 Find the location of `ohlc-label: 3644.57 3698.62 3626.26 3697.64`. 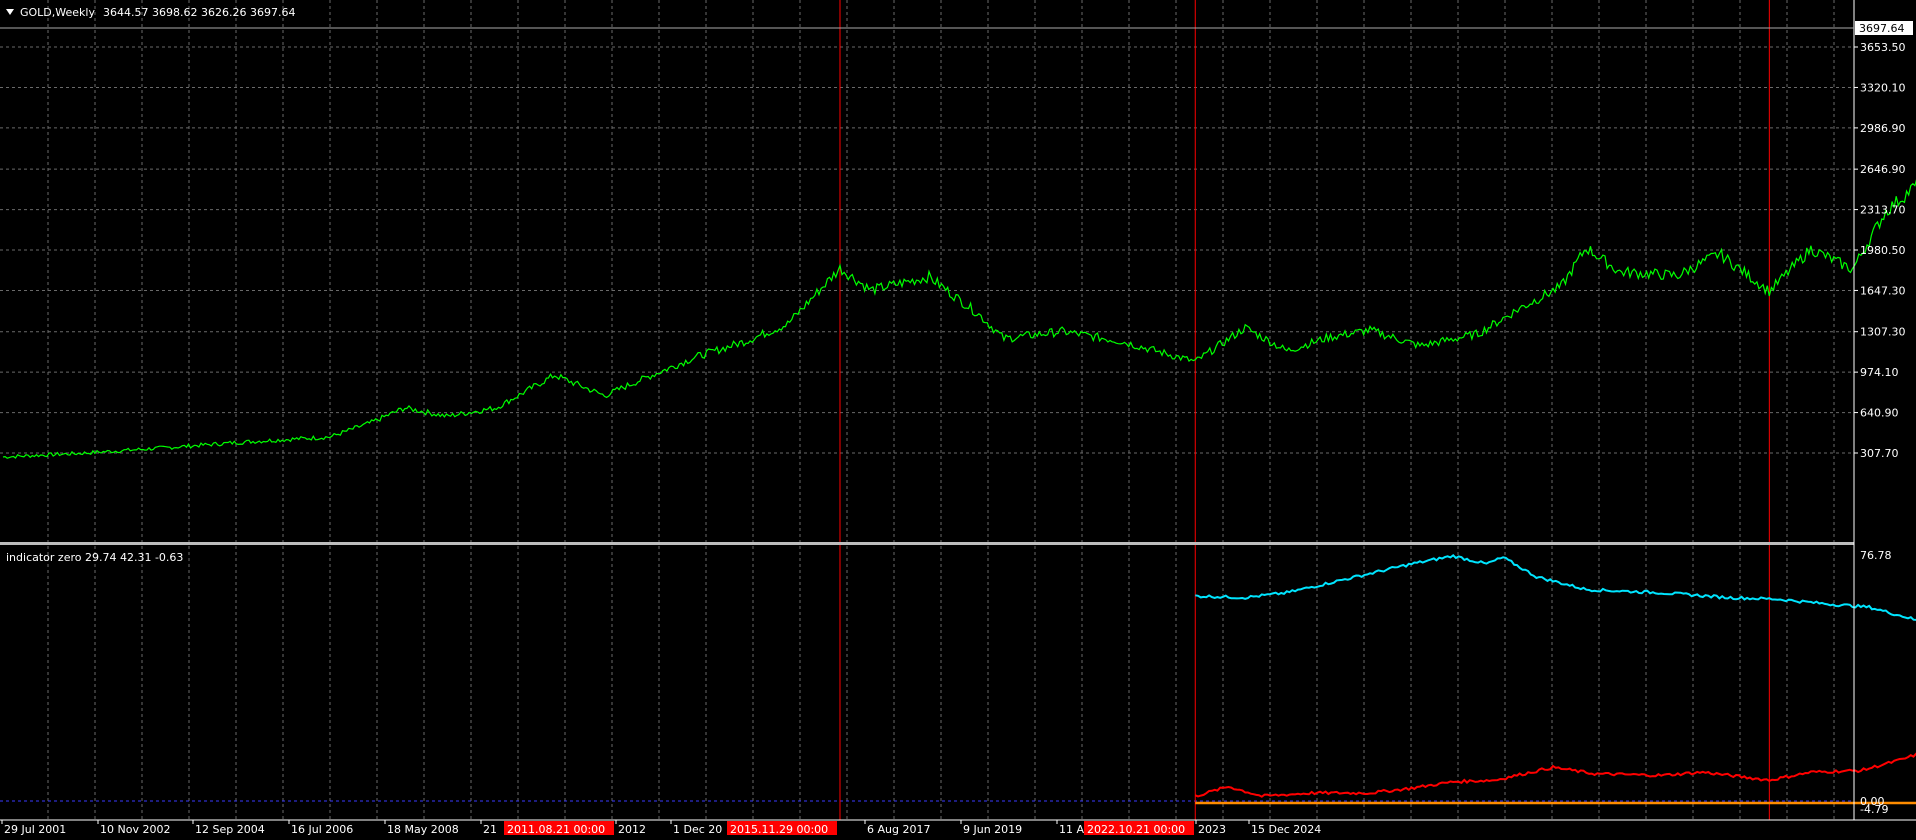

ohlc-label: 3644.57 3698.62 3626.26 3697.64 is located at coordinates (199, 12).